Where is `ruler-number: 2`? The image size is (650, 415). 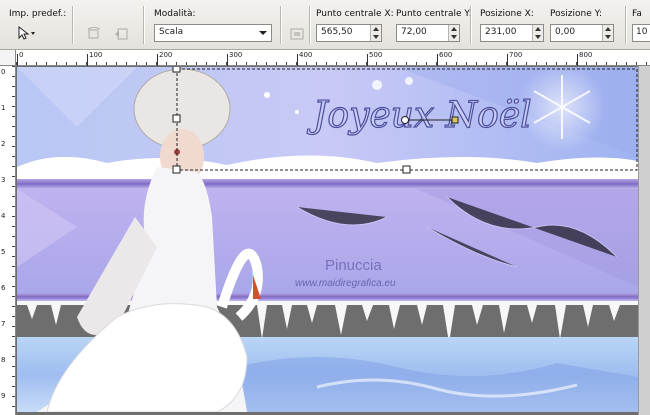
ruler-number: 2 is located at coordinates (3, 144).